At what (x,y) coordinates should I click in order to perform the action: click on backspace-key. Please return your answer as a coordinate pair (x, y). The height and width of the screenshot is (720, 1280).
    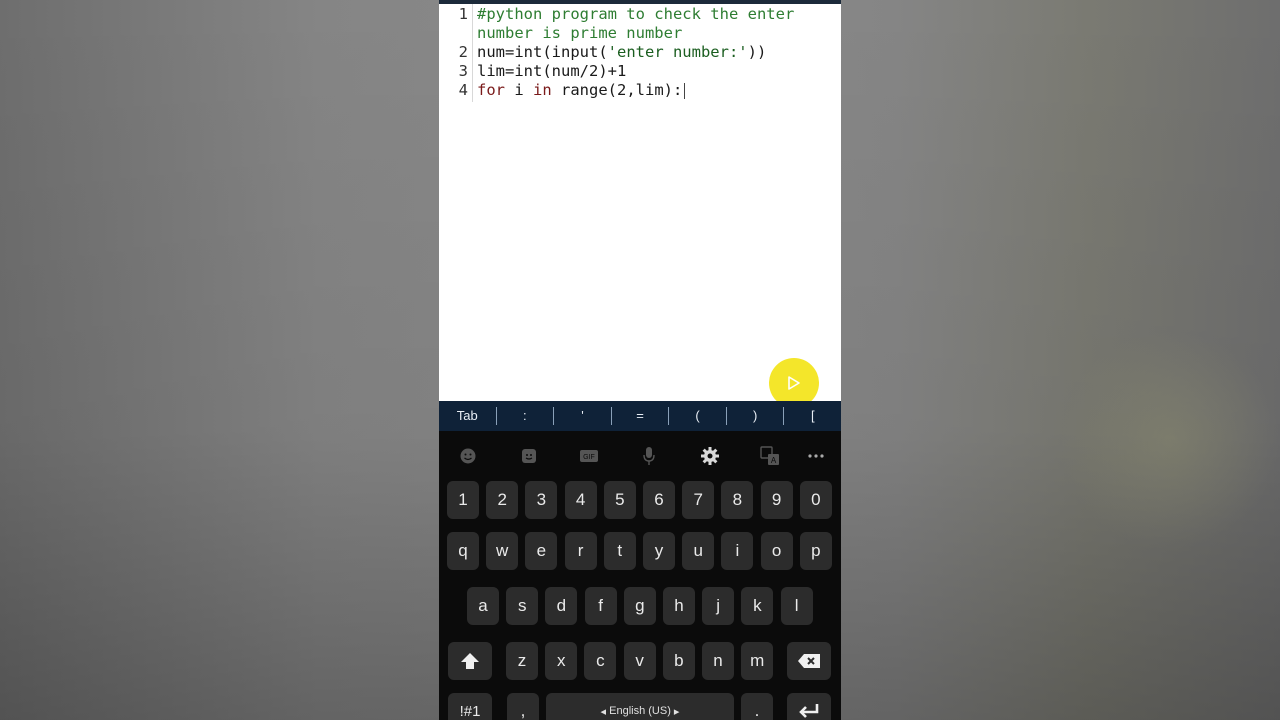
    Looking at the image, I should click on (809, 661).